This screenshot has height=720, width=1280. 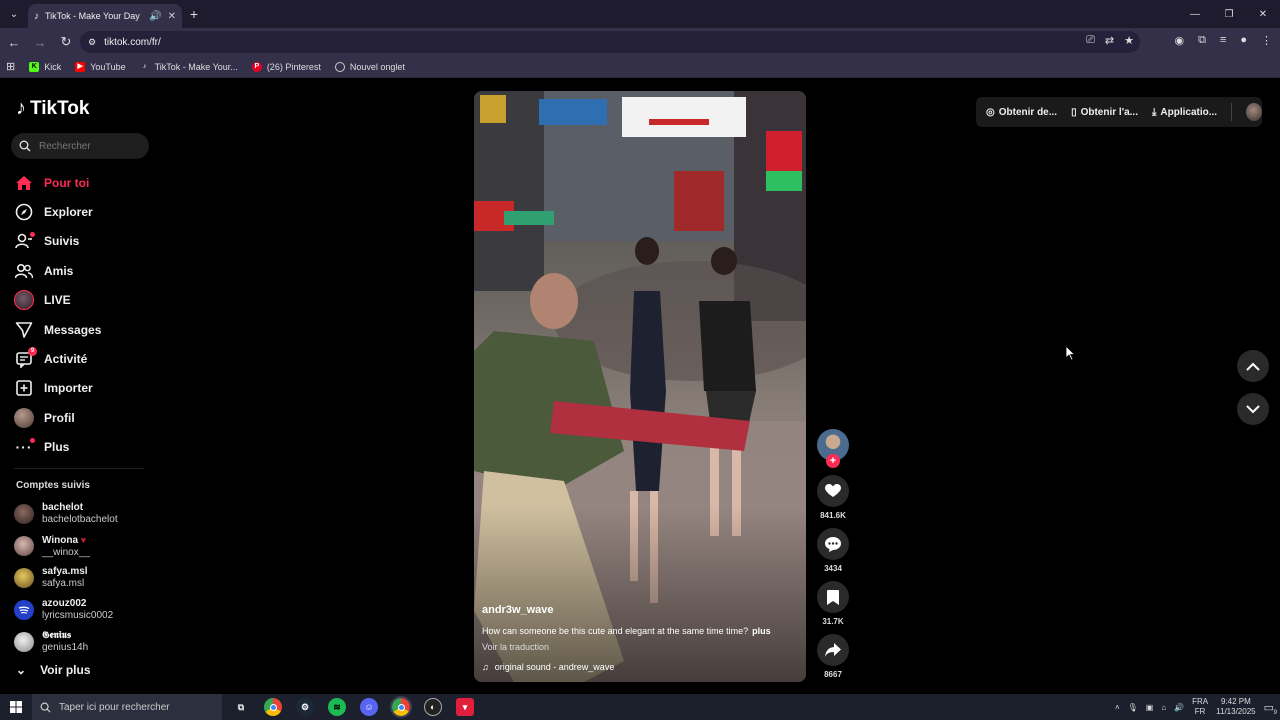 What do you see at coordinates (833, 544) in the screenshot?
I see `comment-button` at bounding box center [833, 544].